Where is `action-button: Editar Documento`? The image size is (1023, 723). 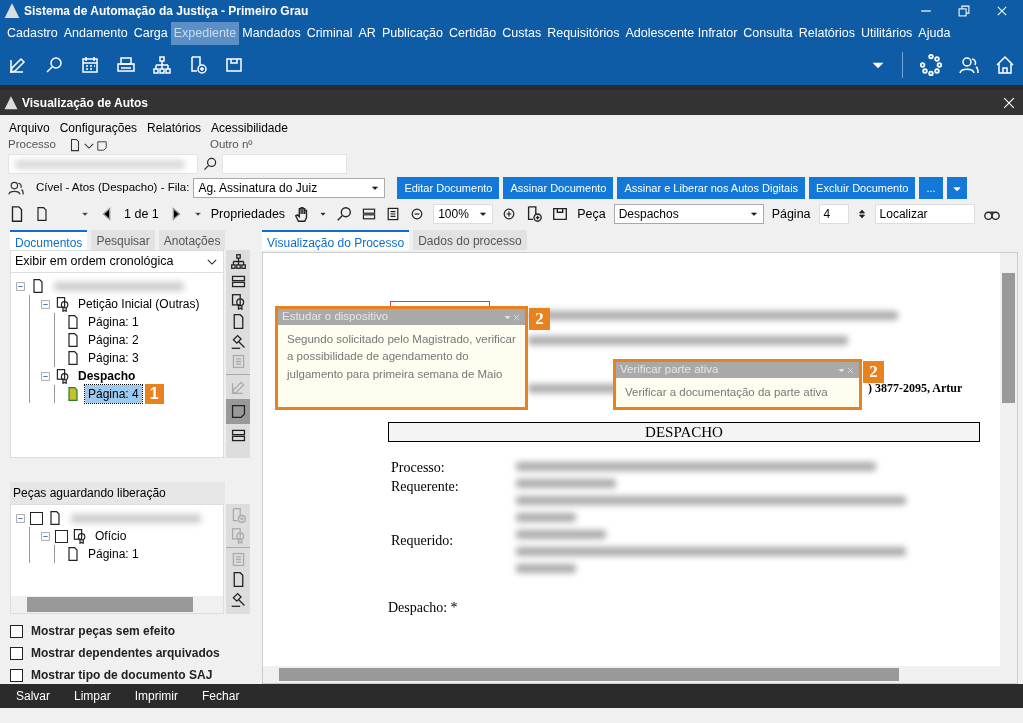
action-button: Editar Documento is located at coordinates (448, 188).